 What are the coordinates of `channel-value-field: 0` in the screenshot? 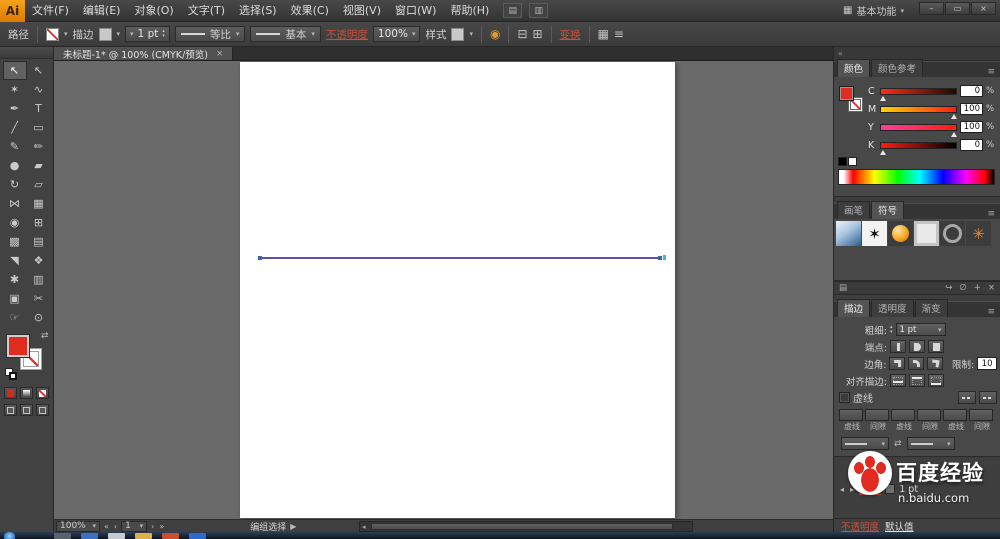 It's located at (971, 145).